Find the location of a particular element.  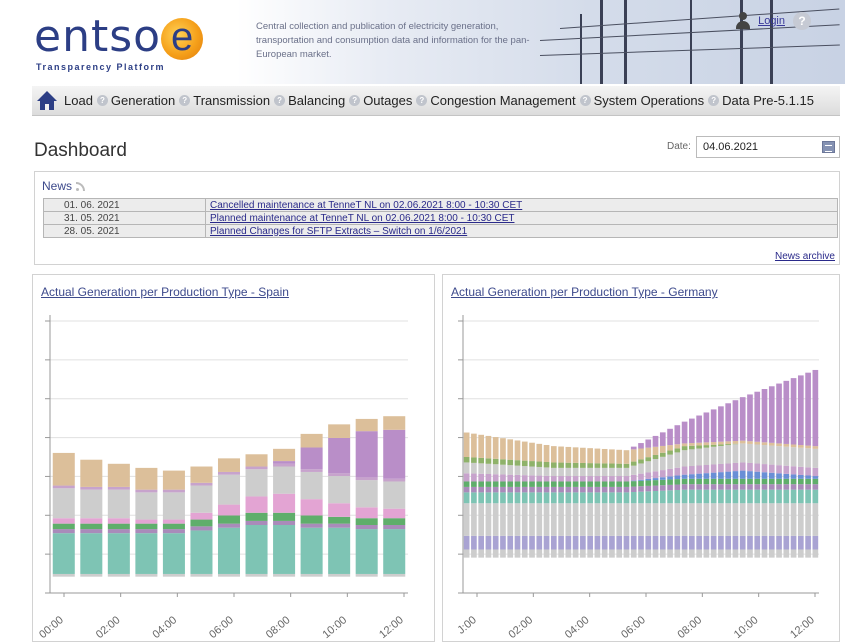

news-archive-link: News archive is located at coordinates (805, 256).